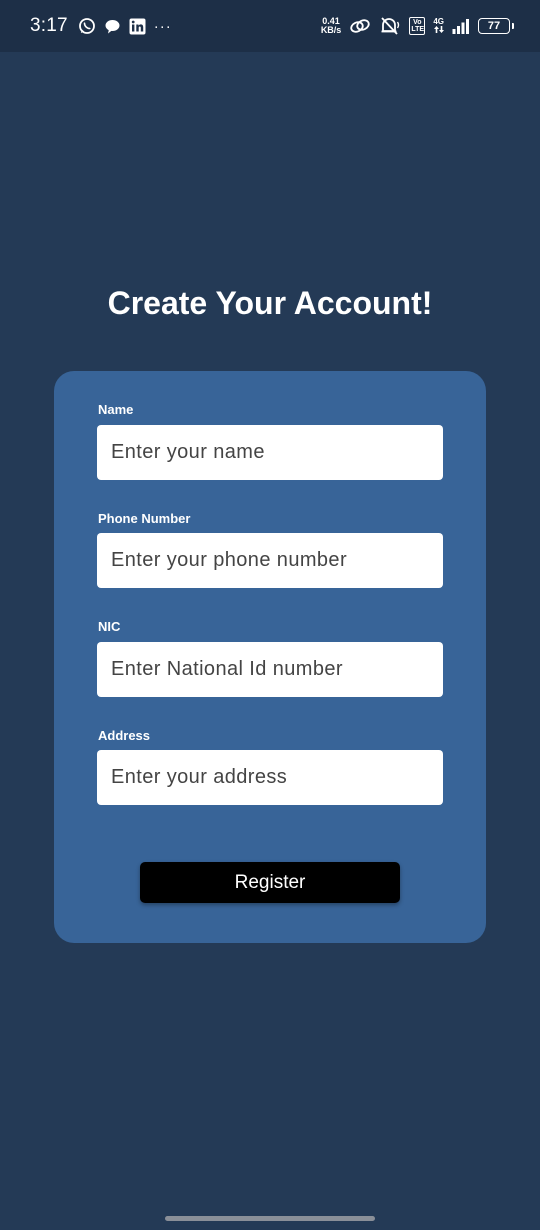 The image size is (540, 1230). I want to click on net-speed-unit: KB/s, so click(331, 30).